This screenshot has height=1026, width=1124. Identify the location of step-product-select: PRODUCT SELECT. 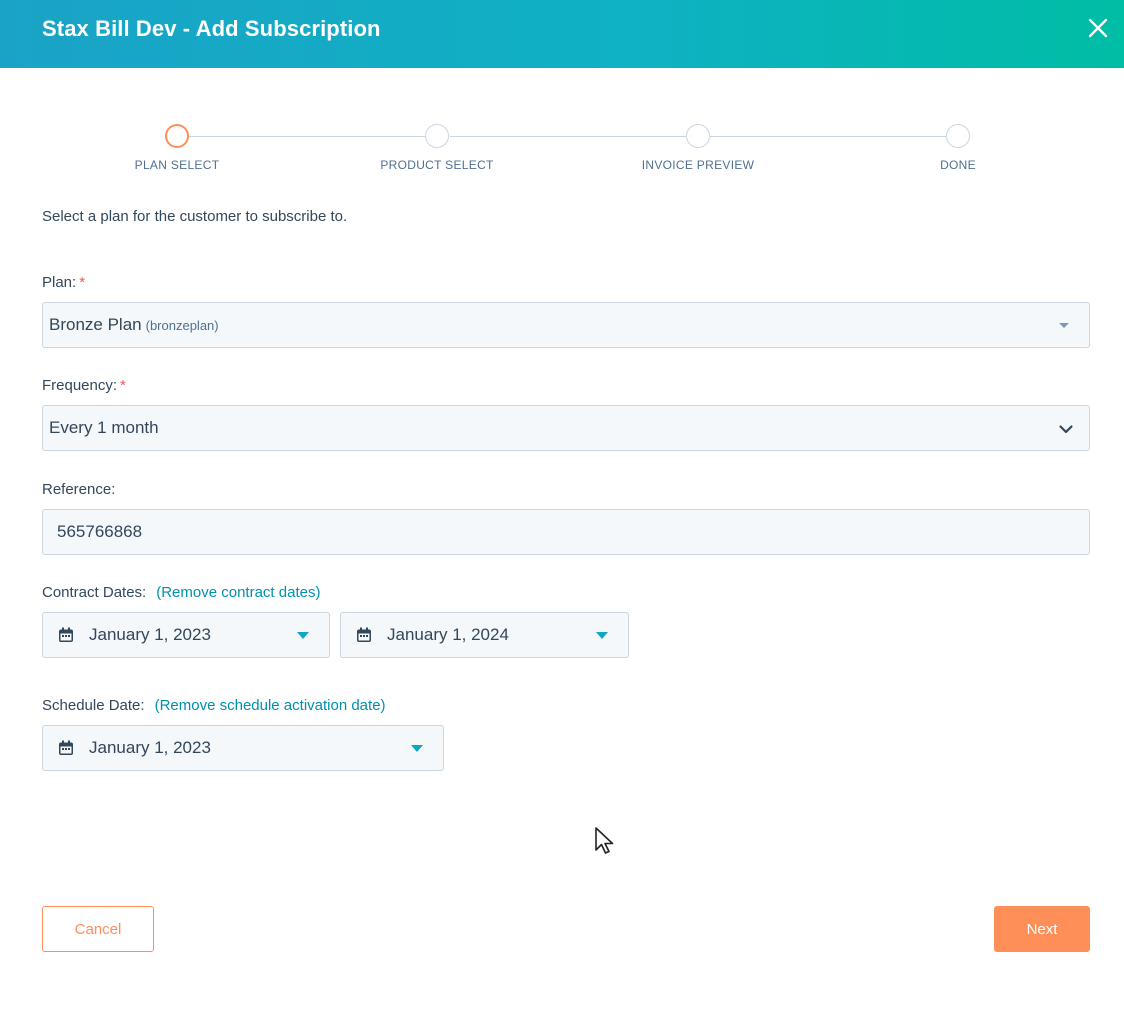
(437, 148).